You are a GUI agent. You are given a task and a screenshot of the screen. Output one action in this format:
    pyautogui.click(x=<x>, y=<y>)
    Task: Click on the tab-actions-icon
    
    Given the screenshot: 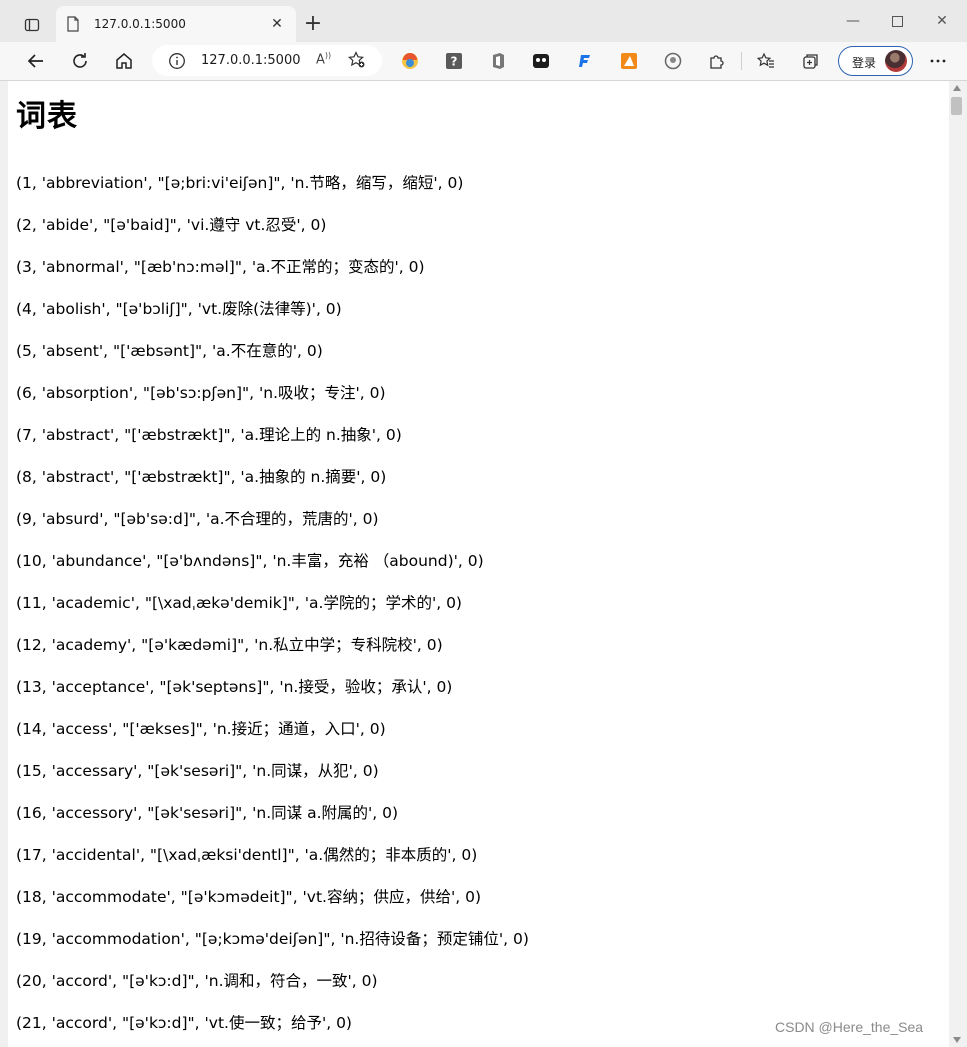 What is the action you would take?
    pyautogui.click(x=32, y=25)
    